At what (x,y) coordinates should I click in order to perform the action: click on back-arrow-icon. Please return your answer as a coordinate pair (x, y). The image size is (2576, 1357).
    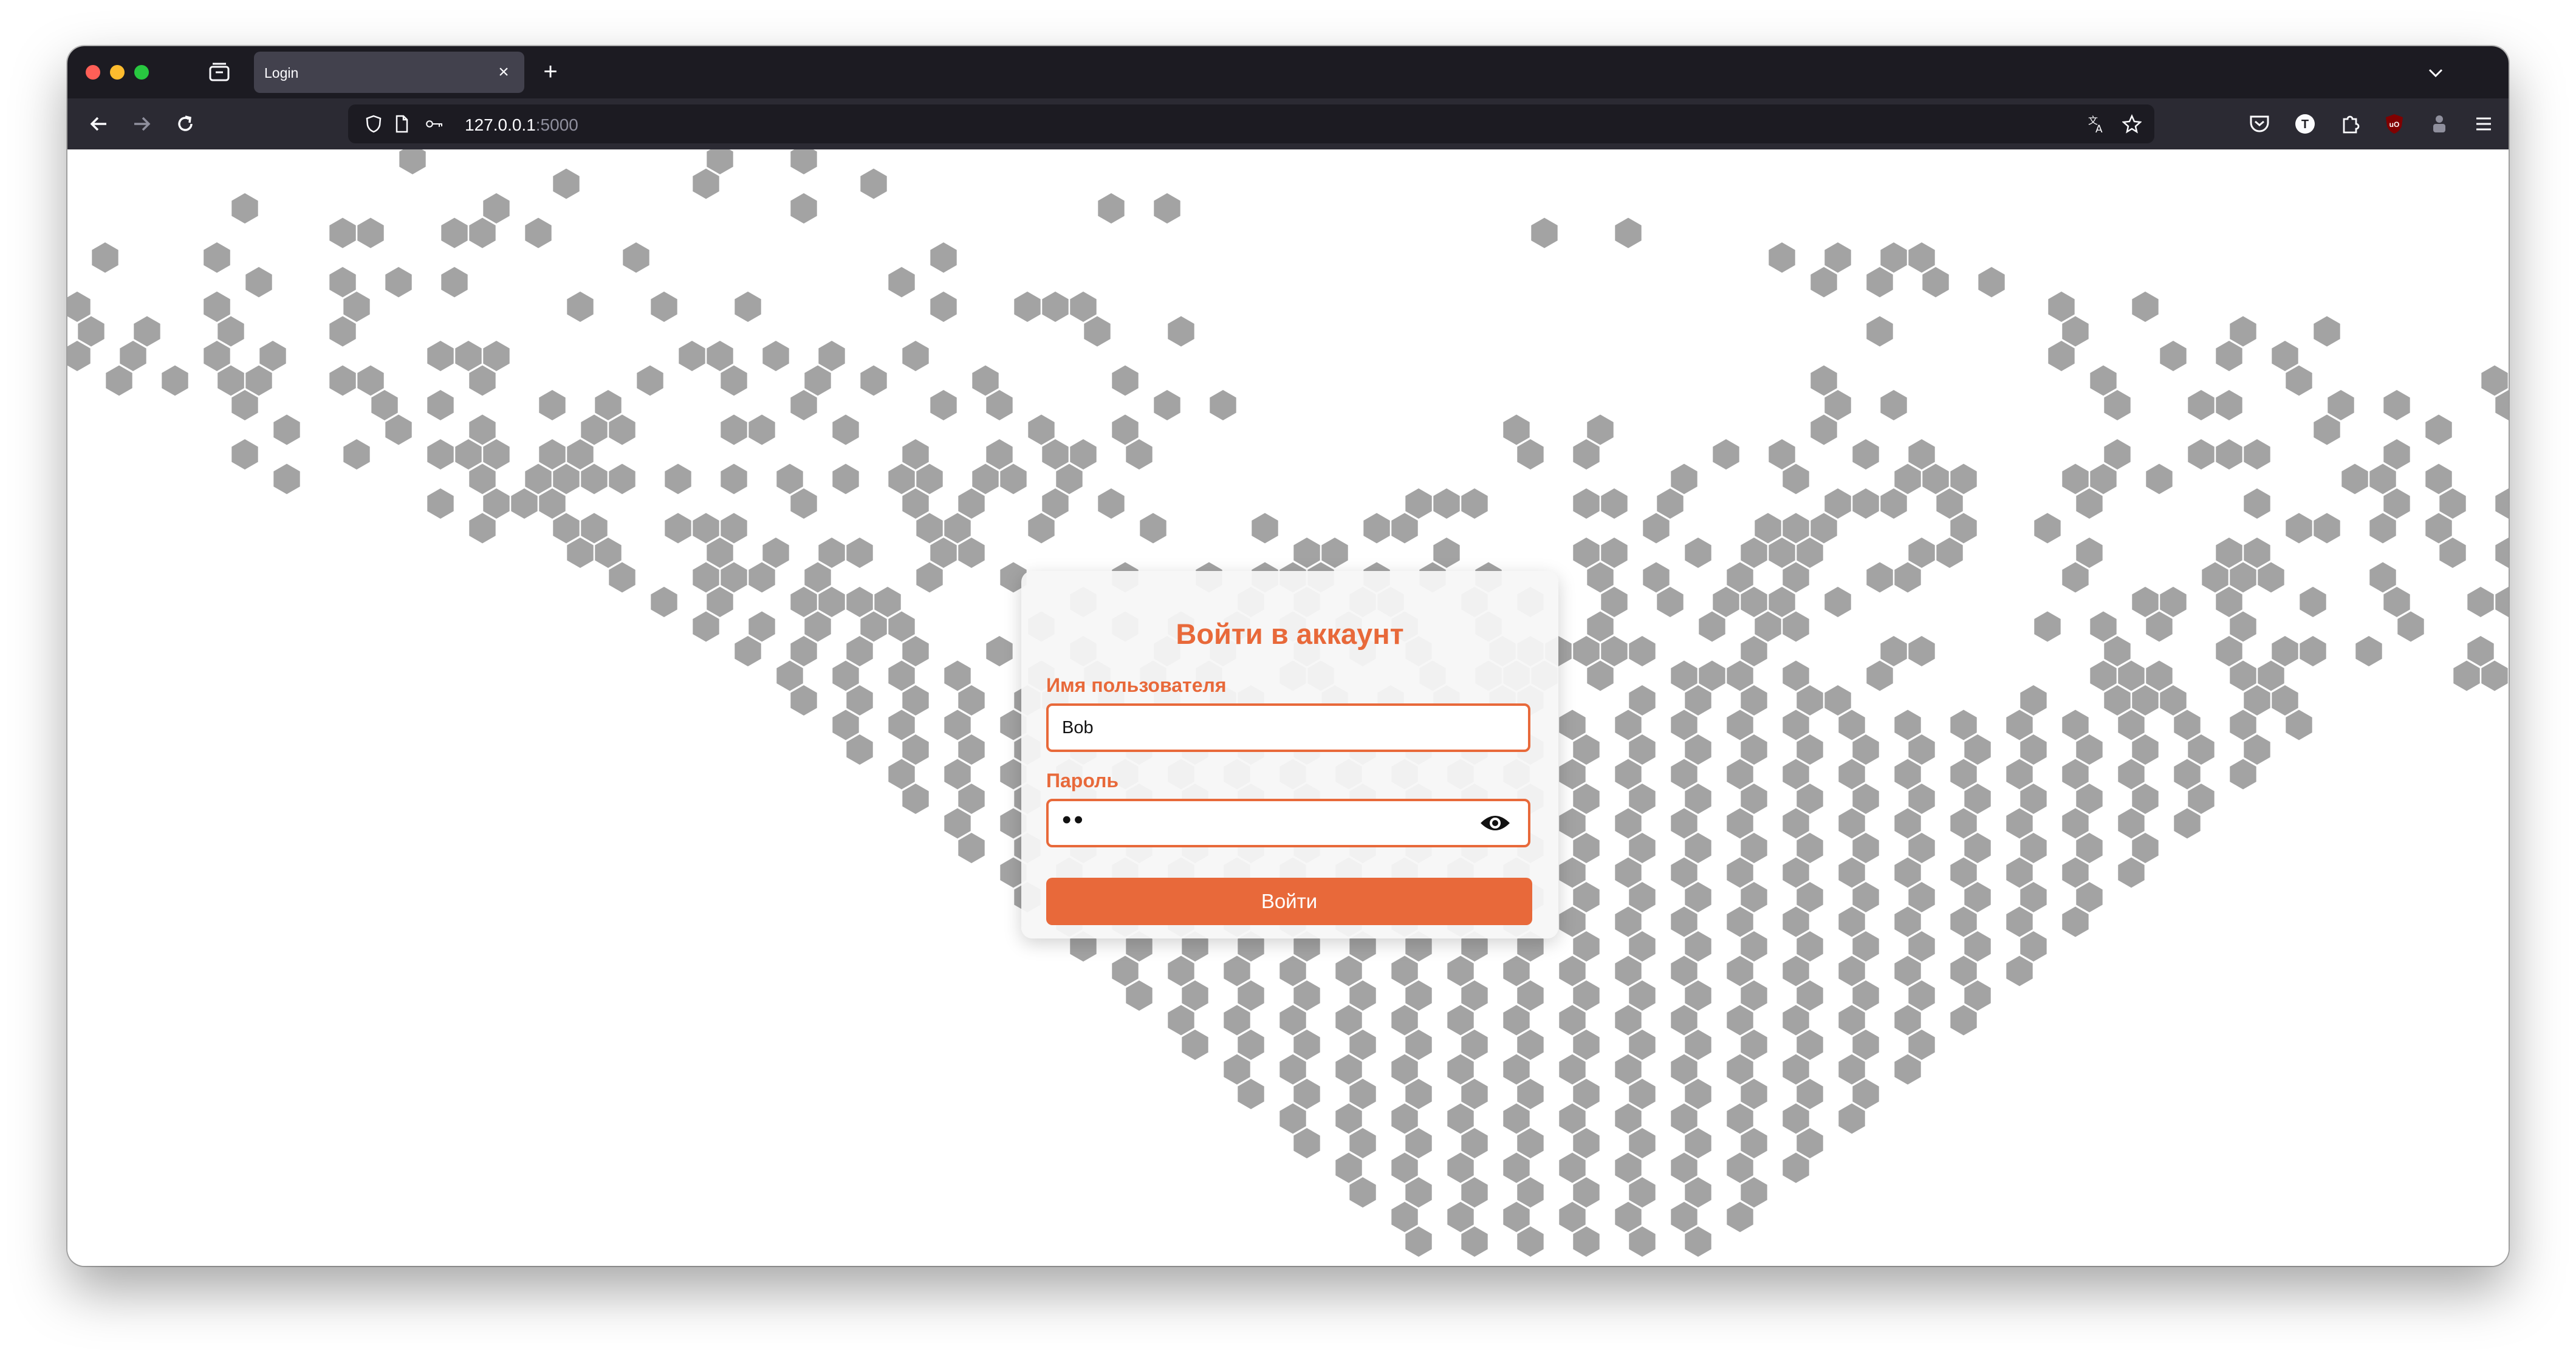
    Looking at the image, I should click on (99, 124).